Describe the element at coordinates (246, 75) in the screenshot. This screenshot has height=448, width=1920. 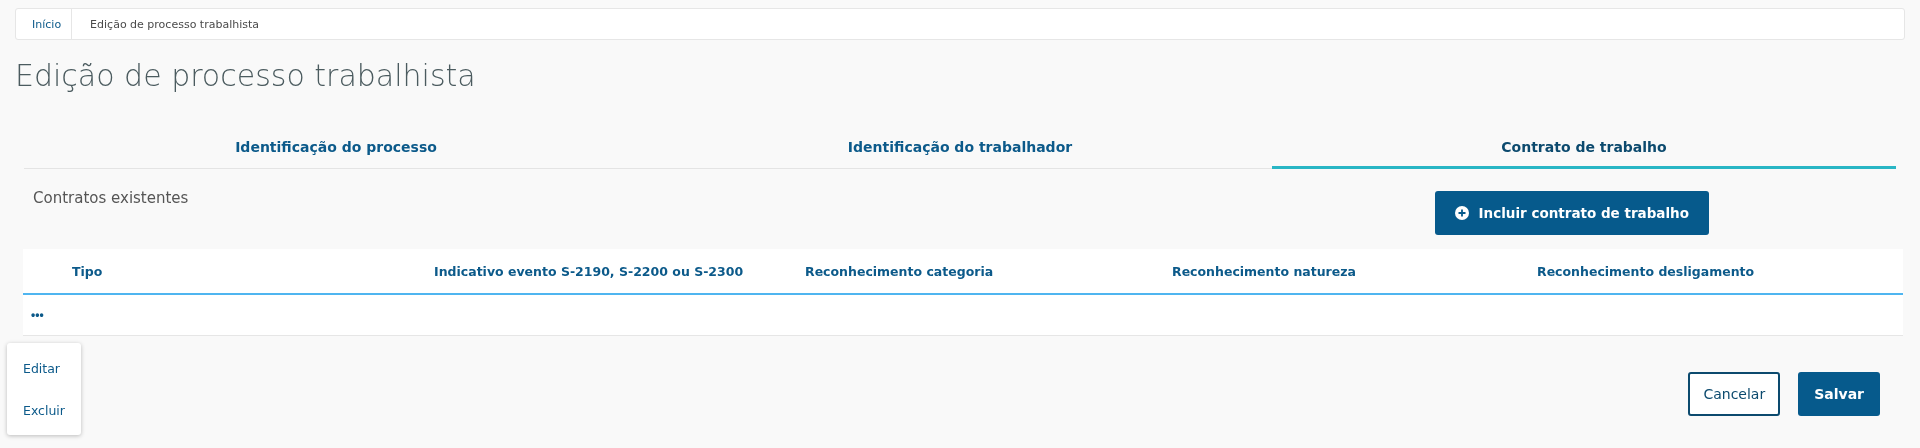
I see `page-title: Edição de processo trabalhista` at that location.